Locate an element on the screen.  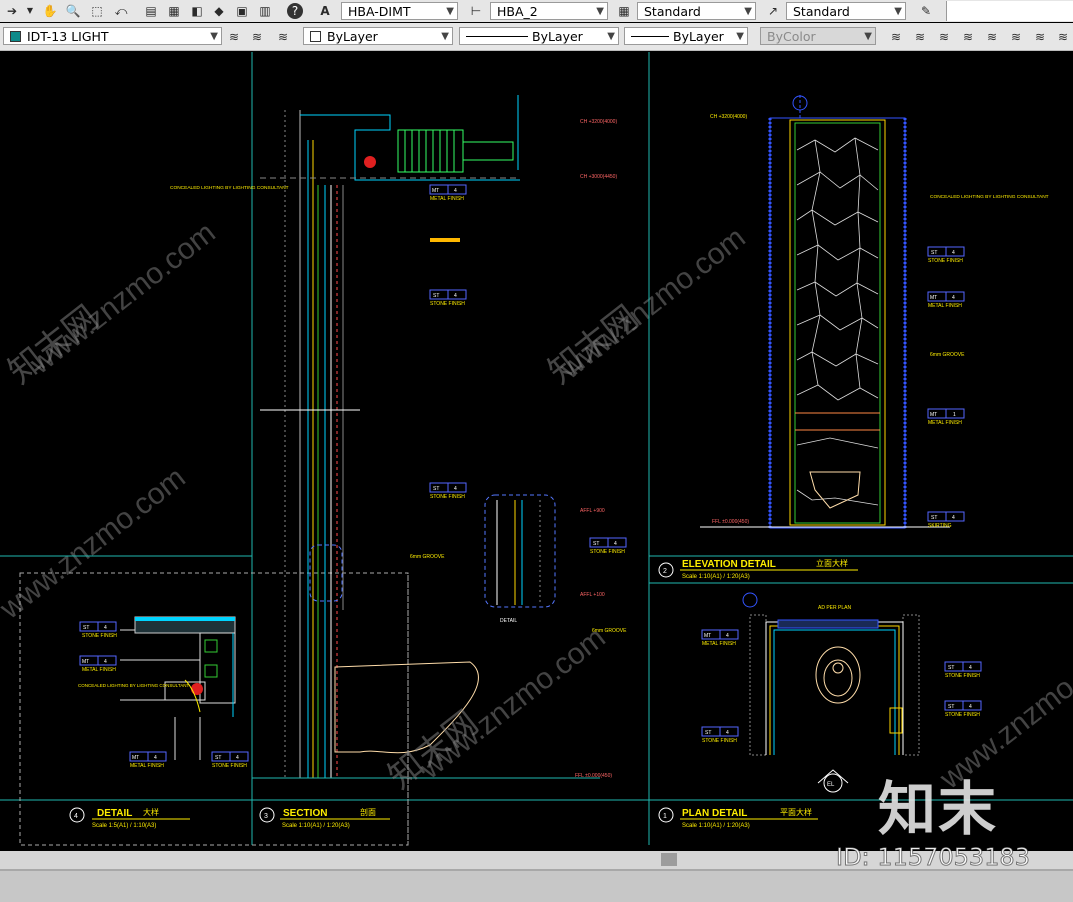
mleaderstyle-dropdown: HBA_2 ▼ is located at coordinates (549, 11).